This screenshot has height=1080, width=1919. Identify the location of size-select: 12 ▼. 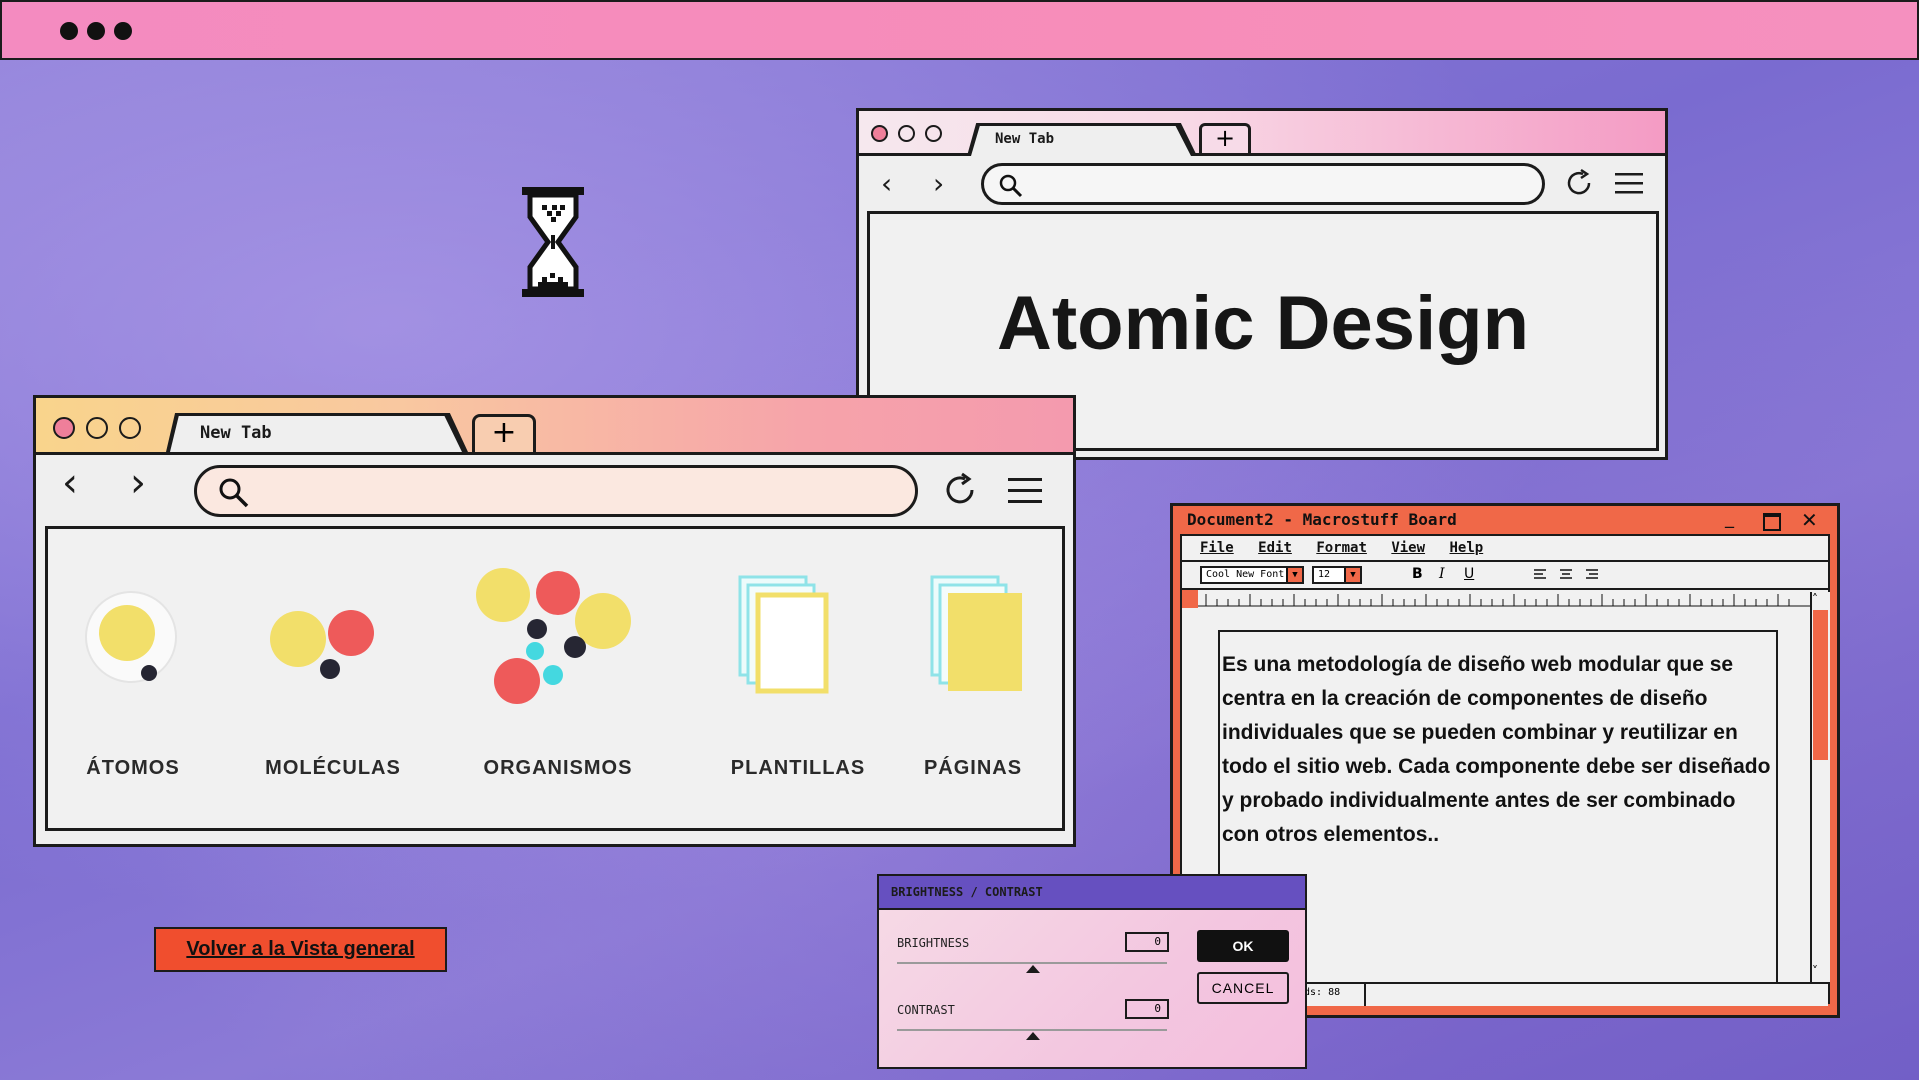
(1337, 575).